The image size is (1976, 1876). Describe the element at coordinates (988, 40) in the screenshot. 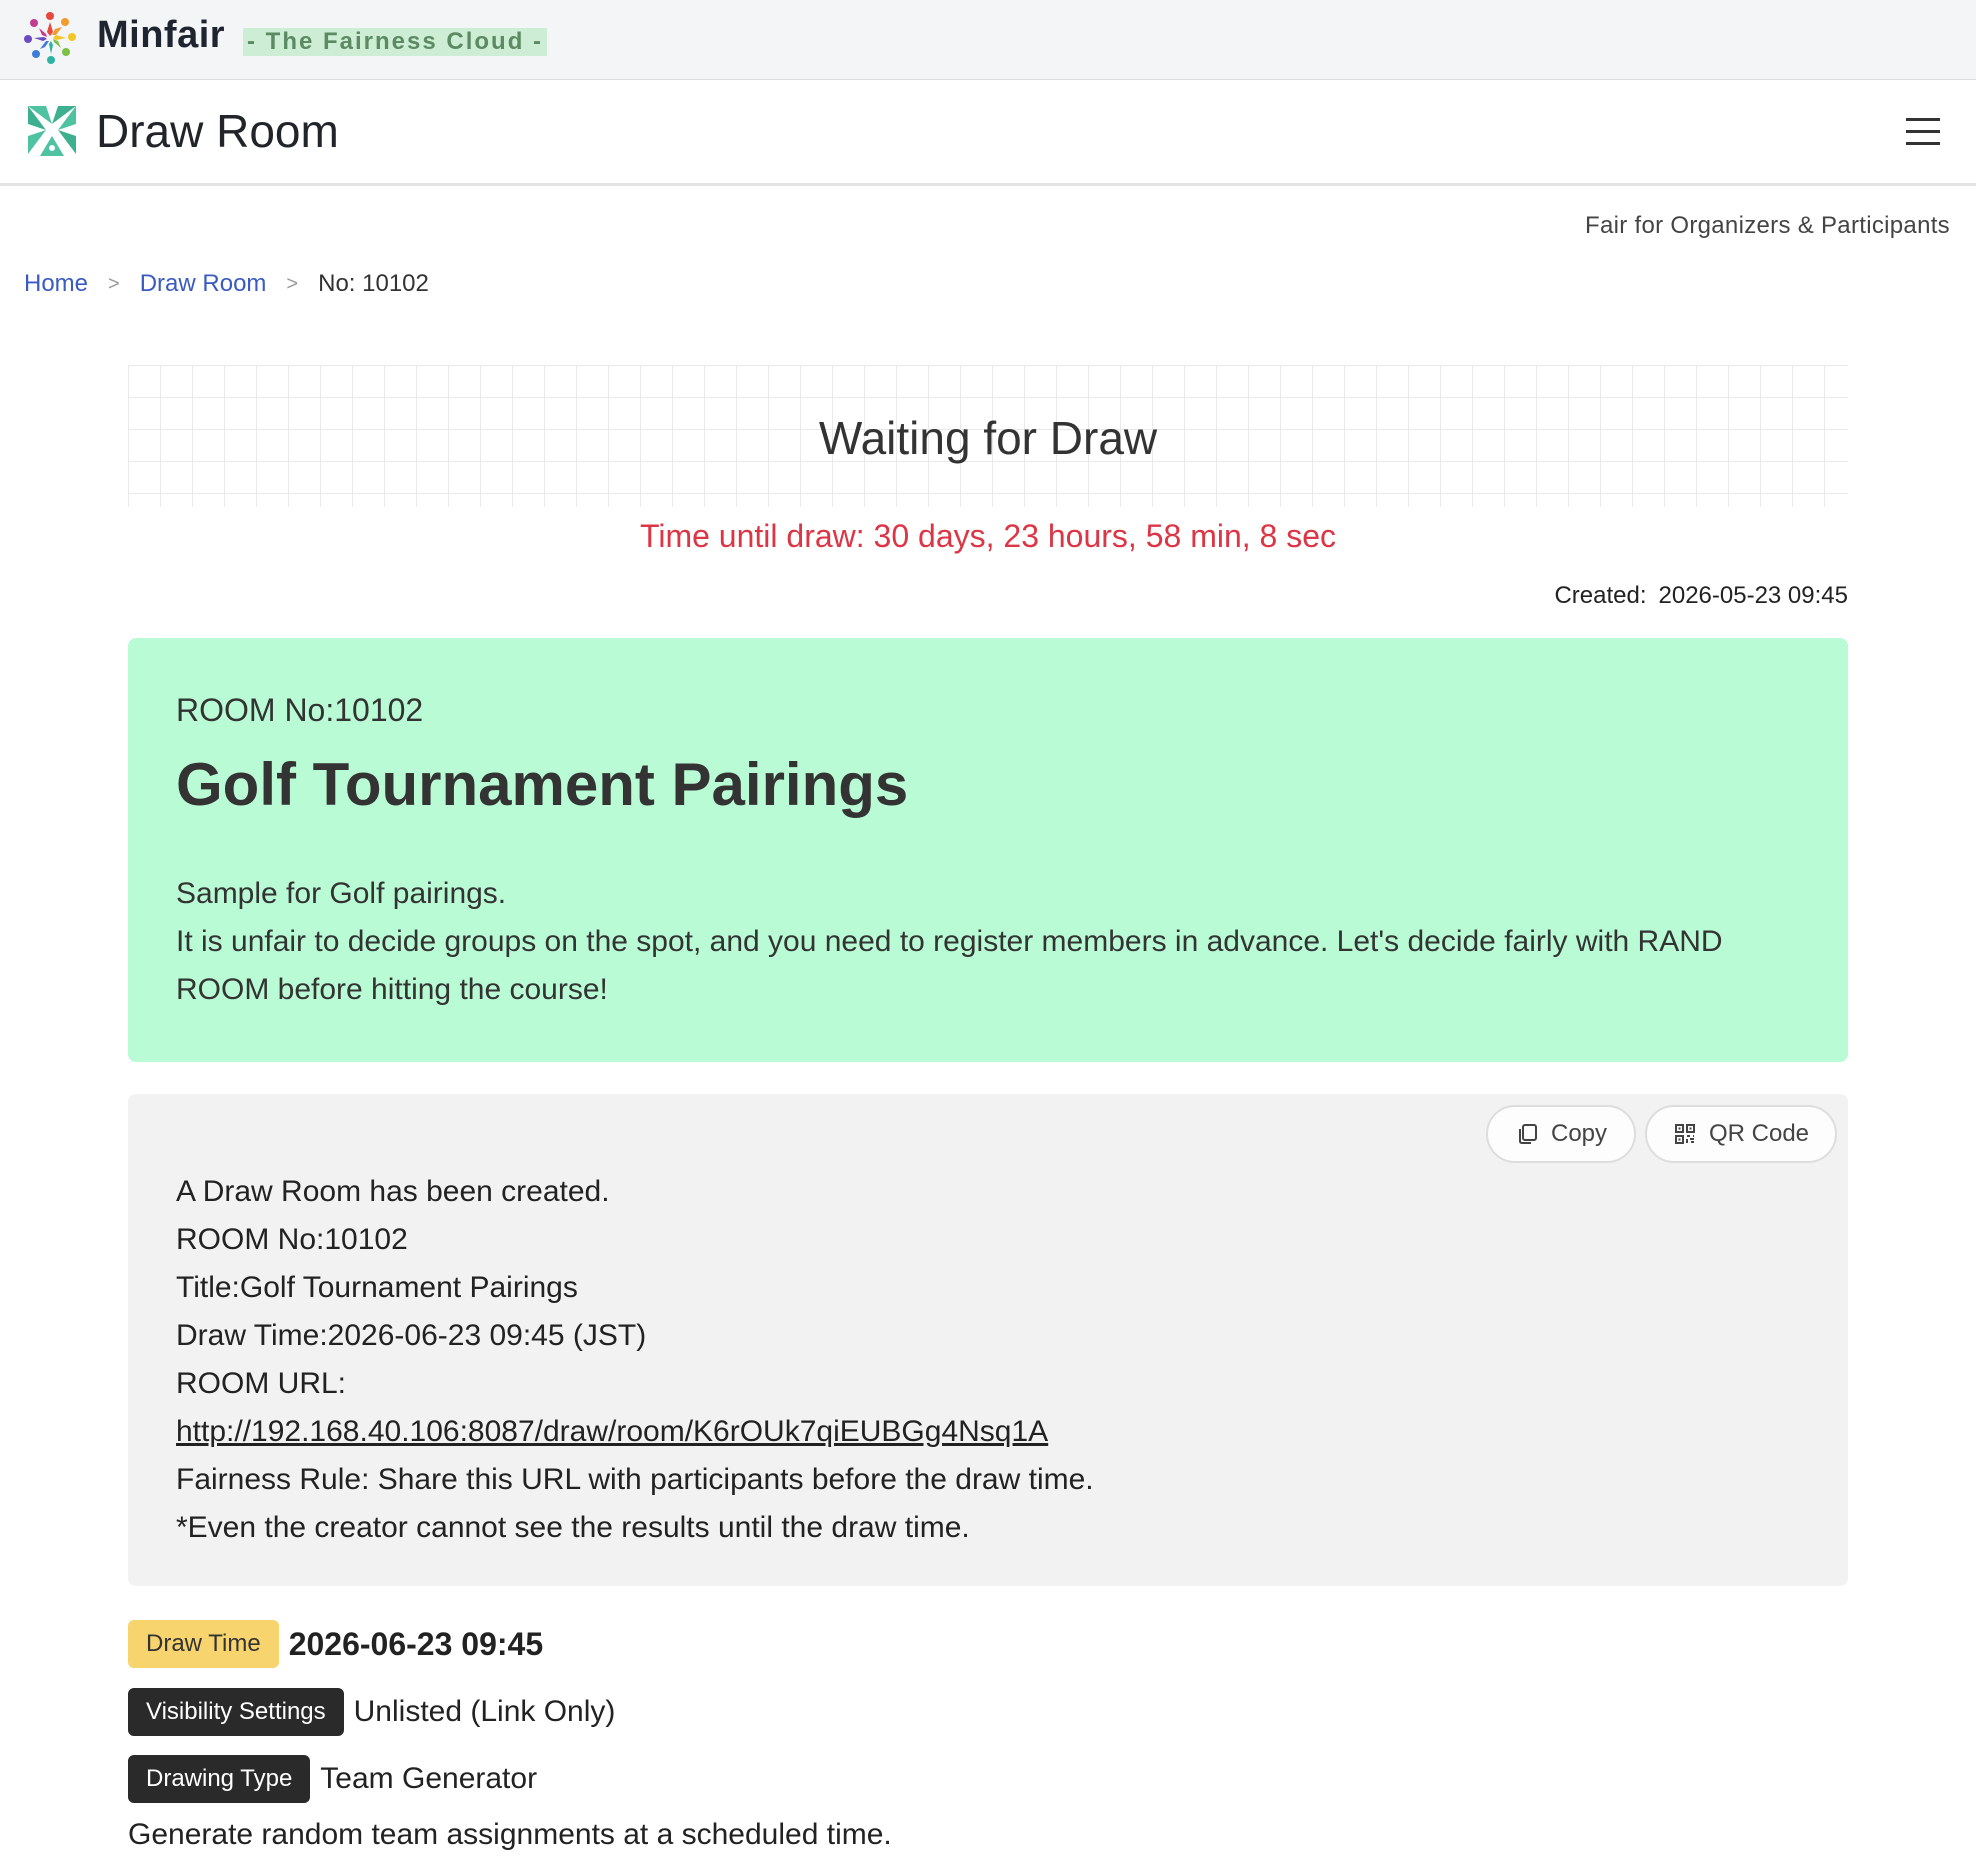

I see `brand-bar: Minfair - The Fairness Cloud -` at that location.